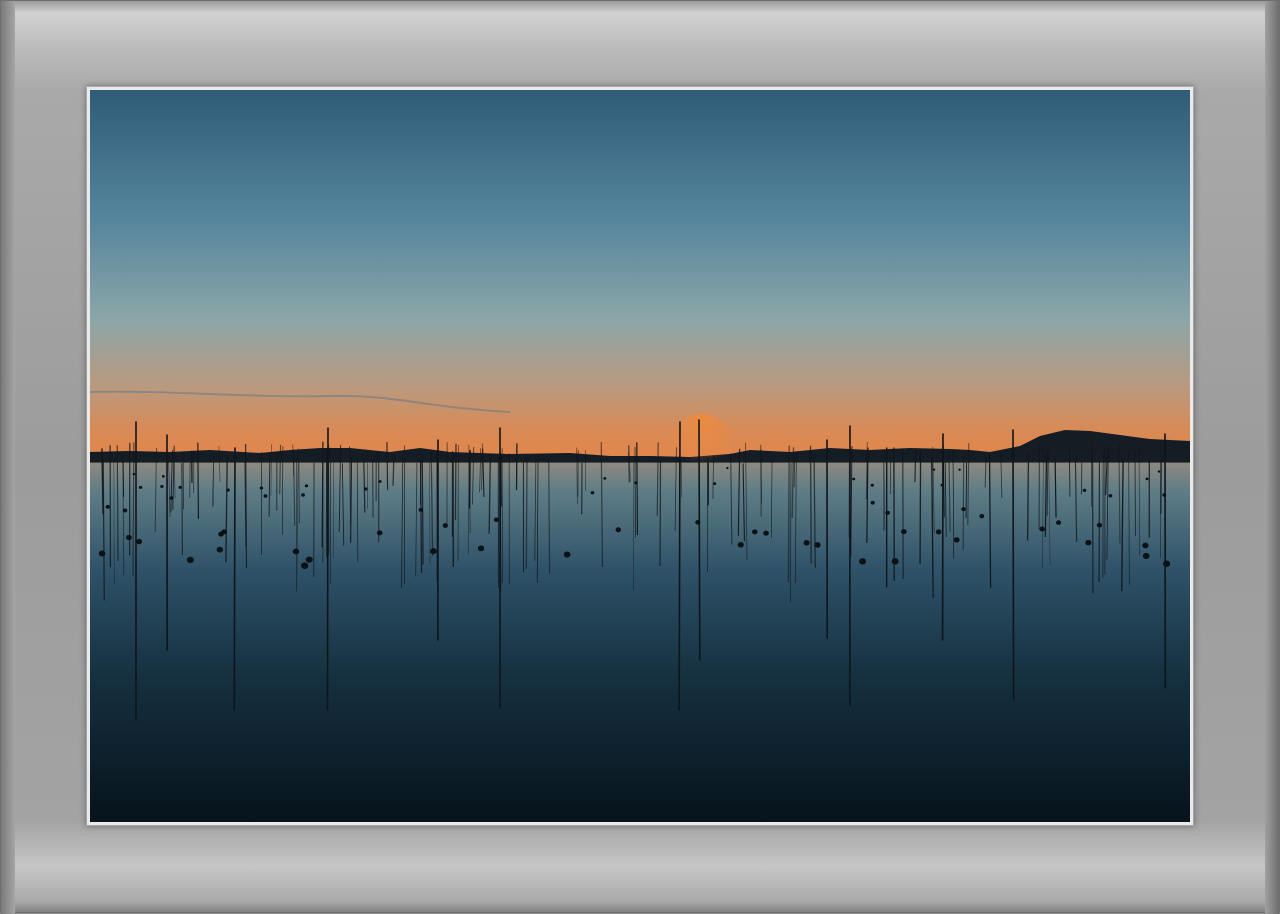  Describe the element at coordinates (8, 457) in the screenshot. I see `frame-left-edge` at that location.